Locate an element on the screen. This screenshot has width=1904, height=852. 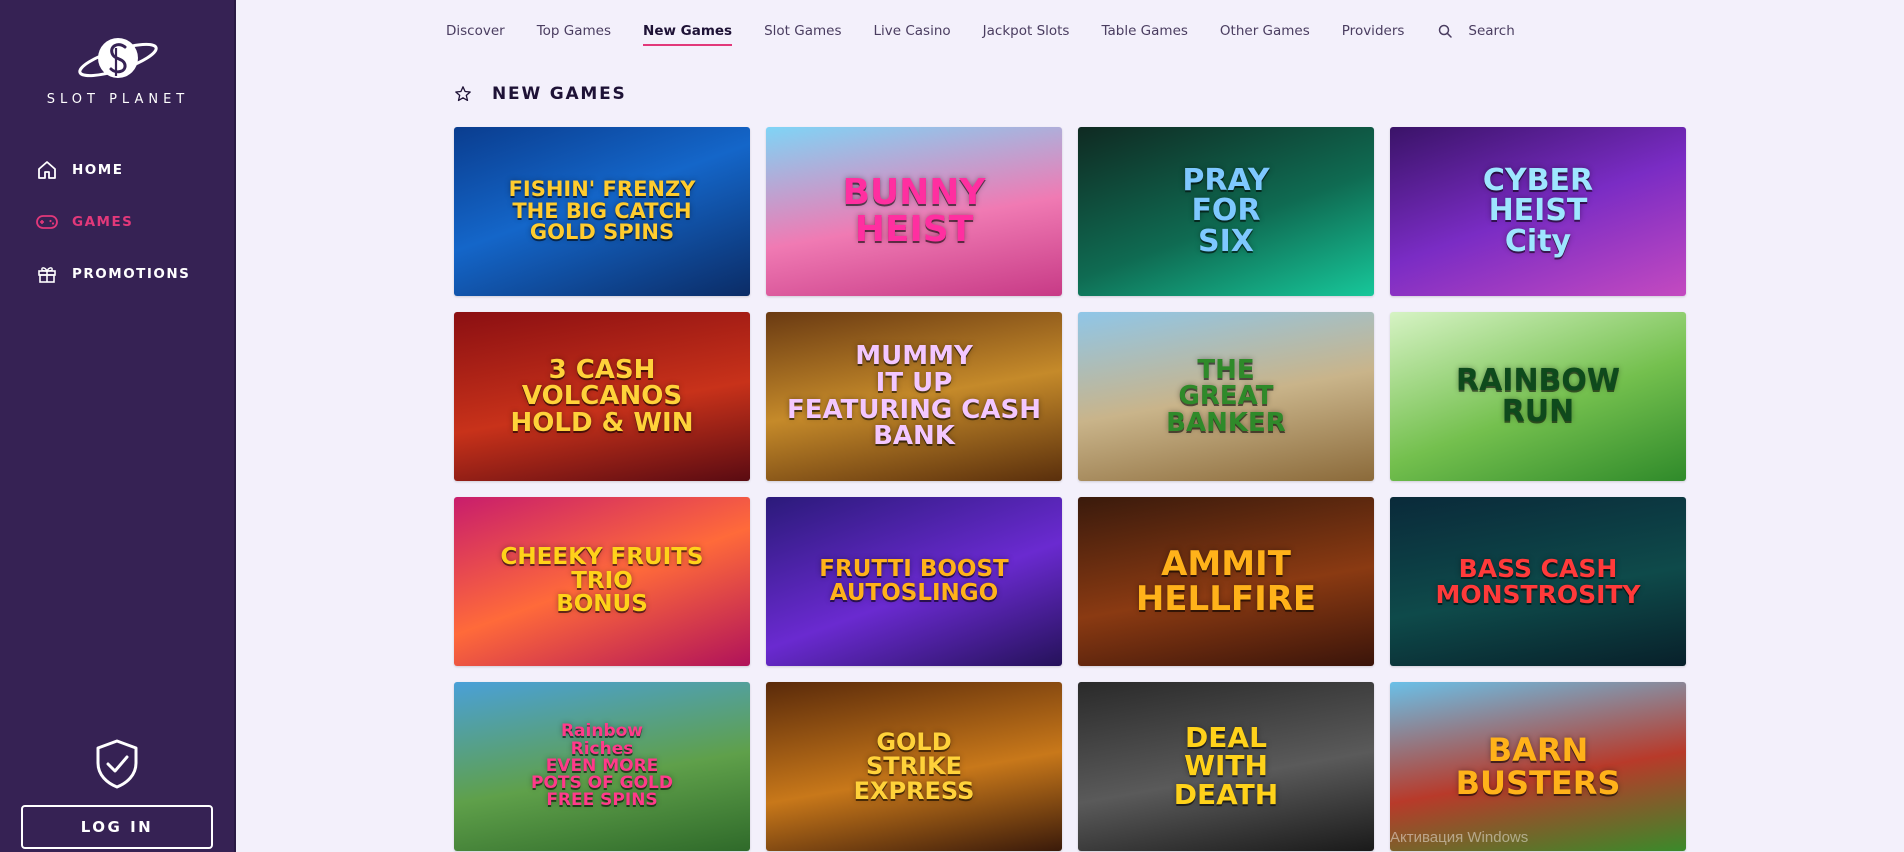
brand-name: SLOT PLANET is located at coordinates (118, 99).